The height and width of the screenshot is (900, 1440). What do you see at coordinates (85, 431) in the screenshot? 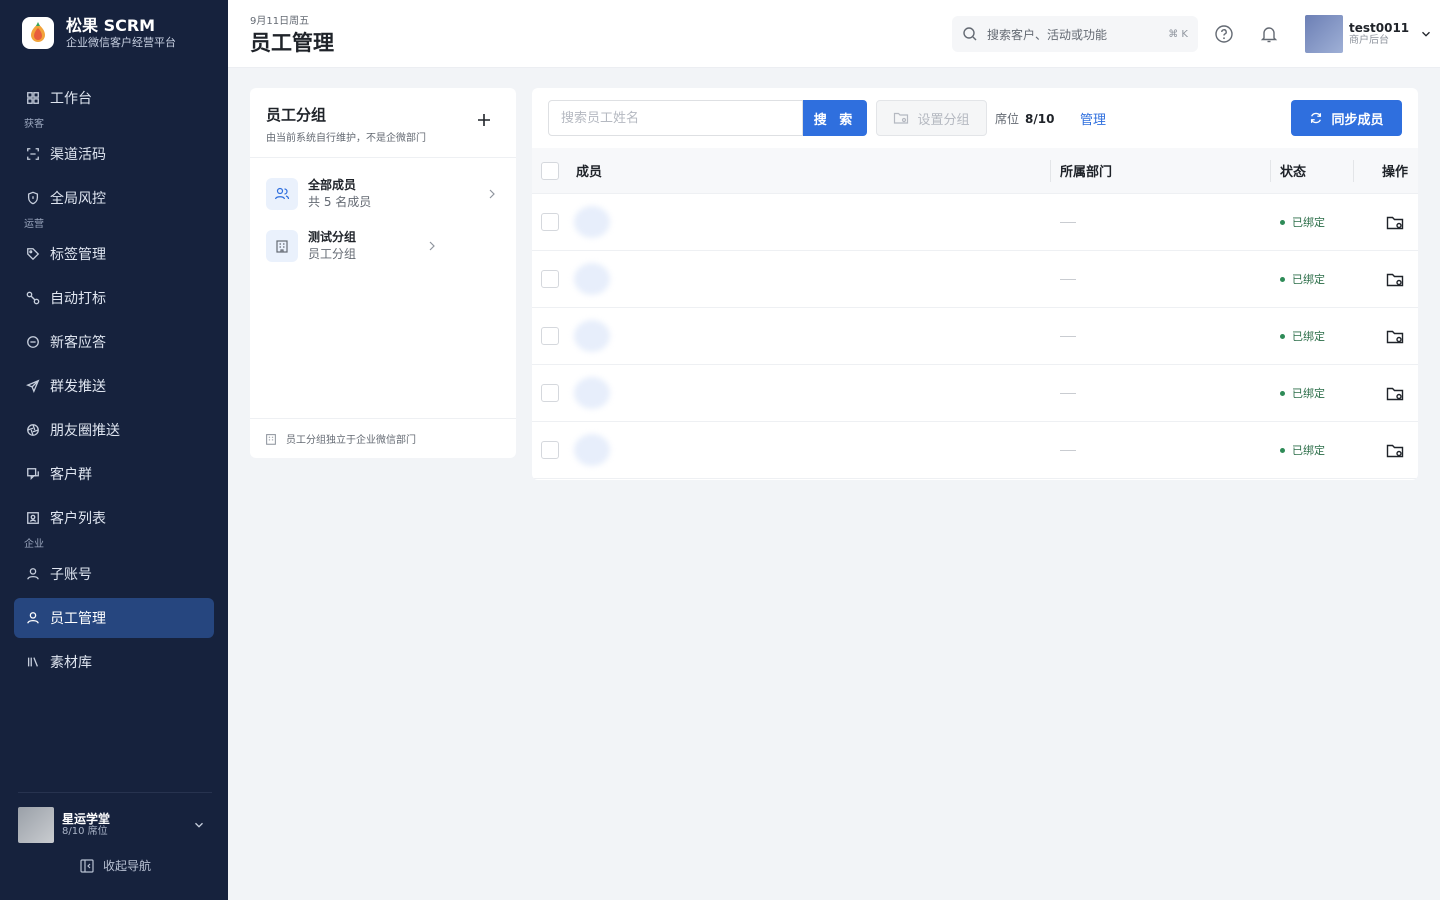
I see `nav-label: 朋友圈推送` at bounding box center [85, 431].